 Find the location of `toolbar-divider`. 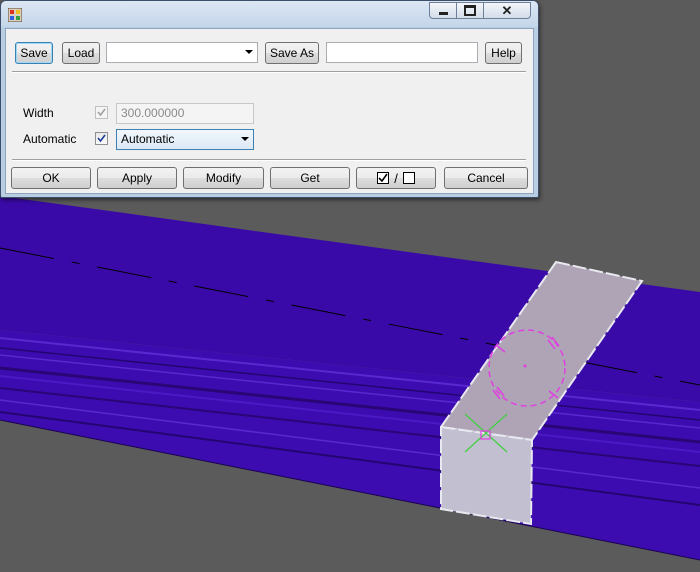

toolbar-divider is located at coordinates (269, 72).